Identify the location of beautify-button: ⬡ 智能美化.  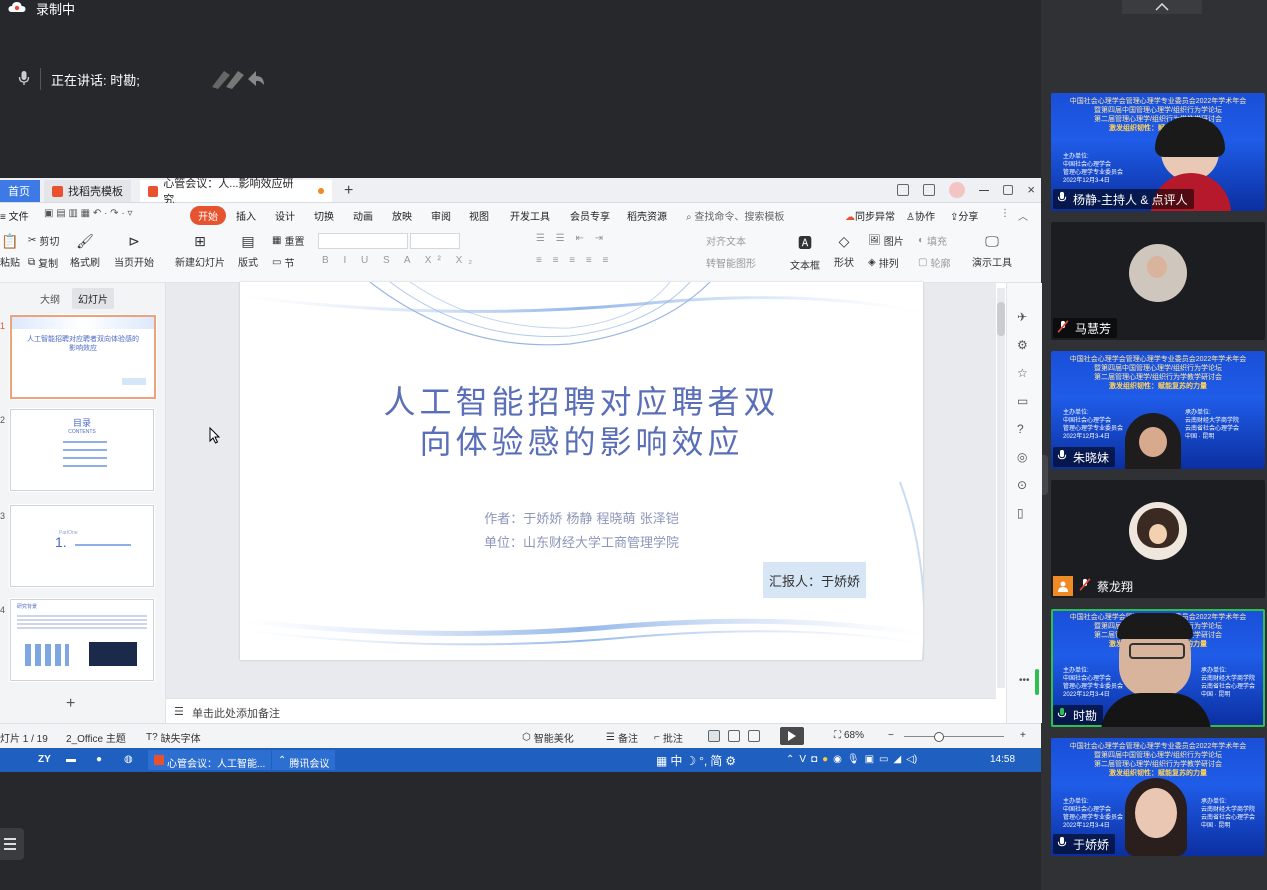
(548, 737).